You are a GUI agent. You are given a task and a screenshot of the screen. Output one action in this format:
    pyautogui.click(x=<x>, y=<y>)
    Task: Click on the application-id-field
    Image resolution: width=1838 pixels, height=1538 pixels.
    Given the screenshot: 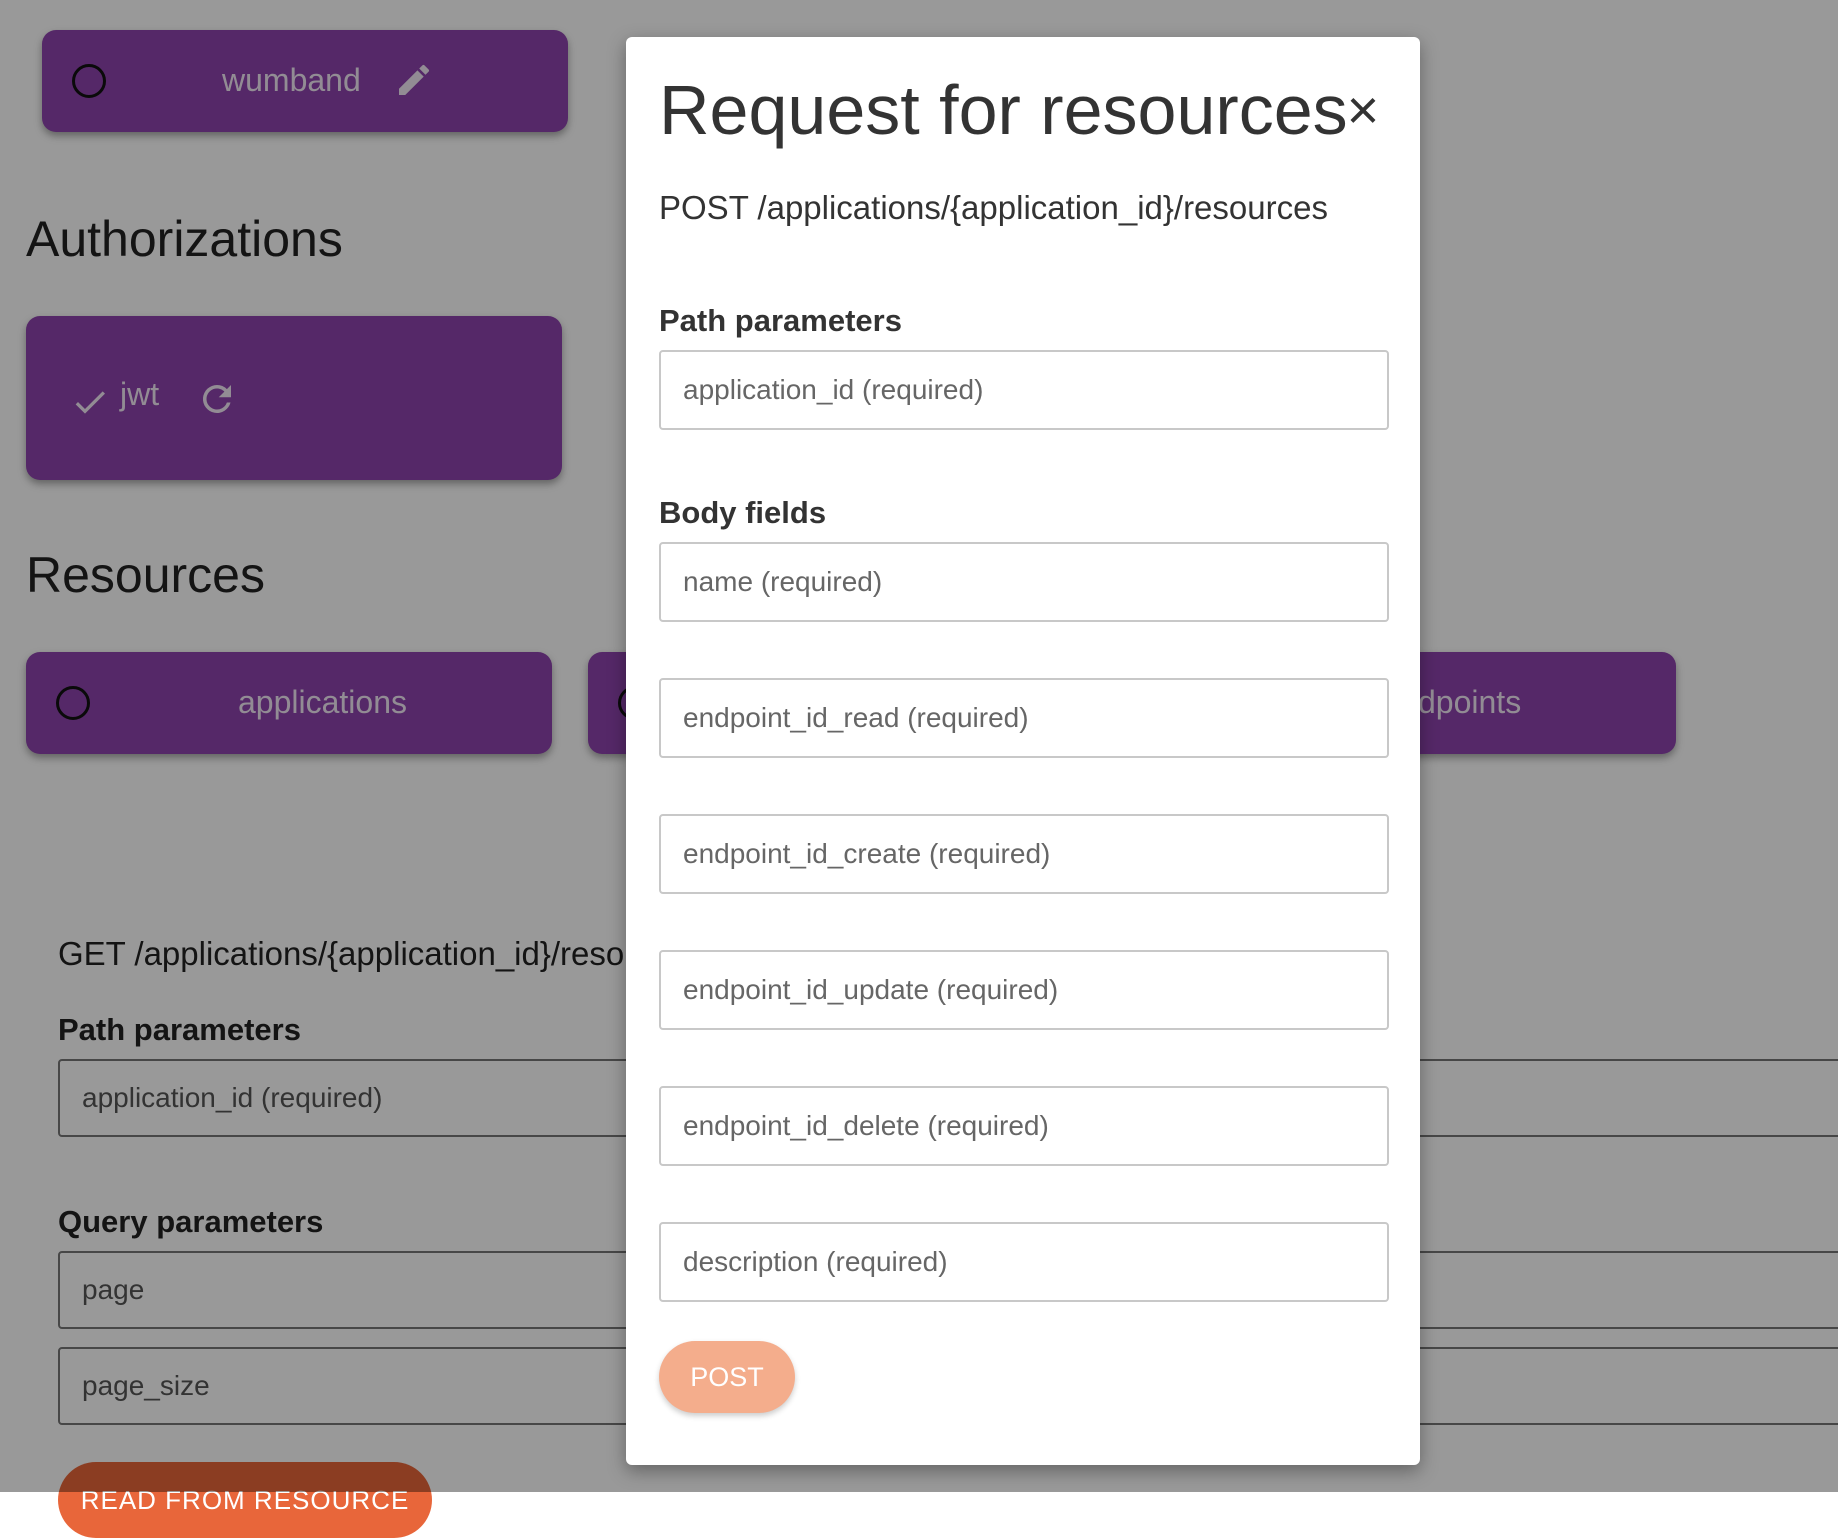 What is the action you would take?
    pyautogui.click(x=1024, y=390)
    